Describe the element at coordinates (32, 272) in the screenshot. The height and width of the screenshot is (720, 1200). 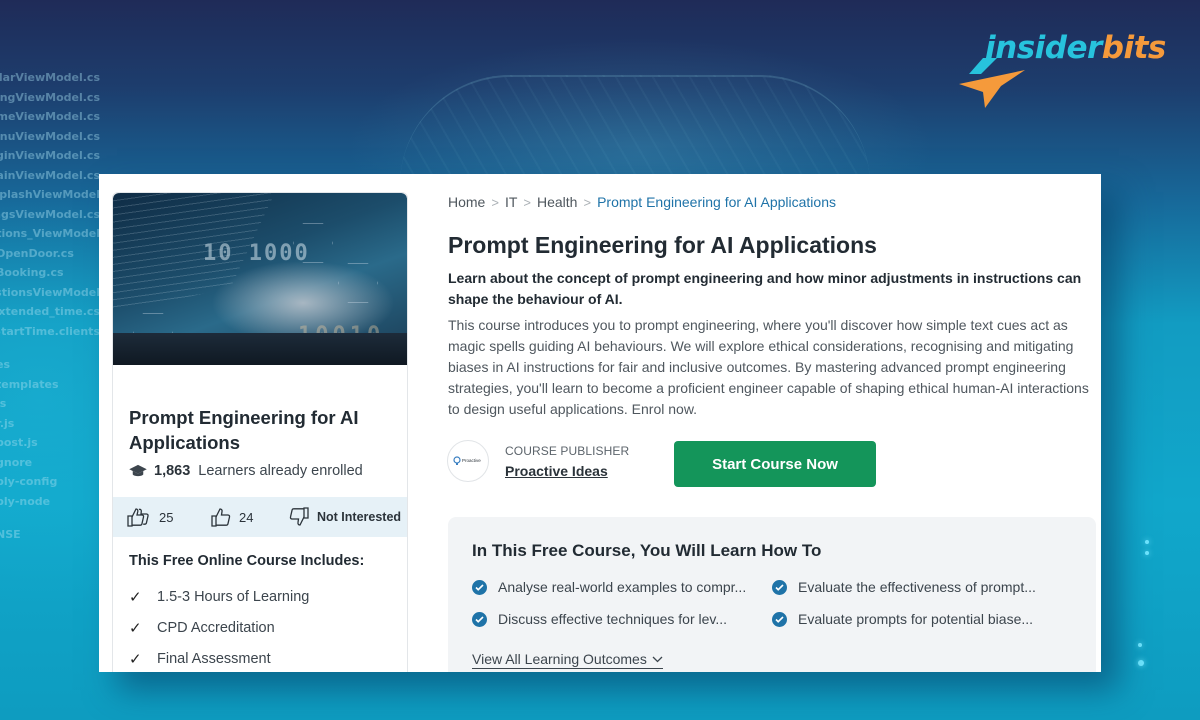
I see `background-code-line: Booking.cs` at that location.